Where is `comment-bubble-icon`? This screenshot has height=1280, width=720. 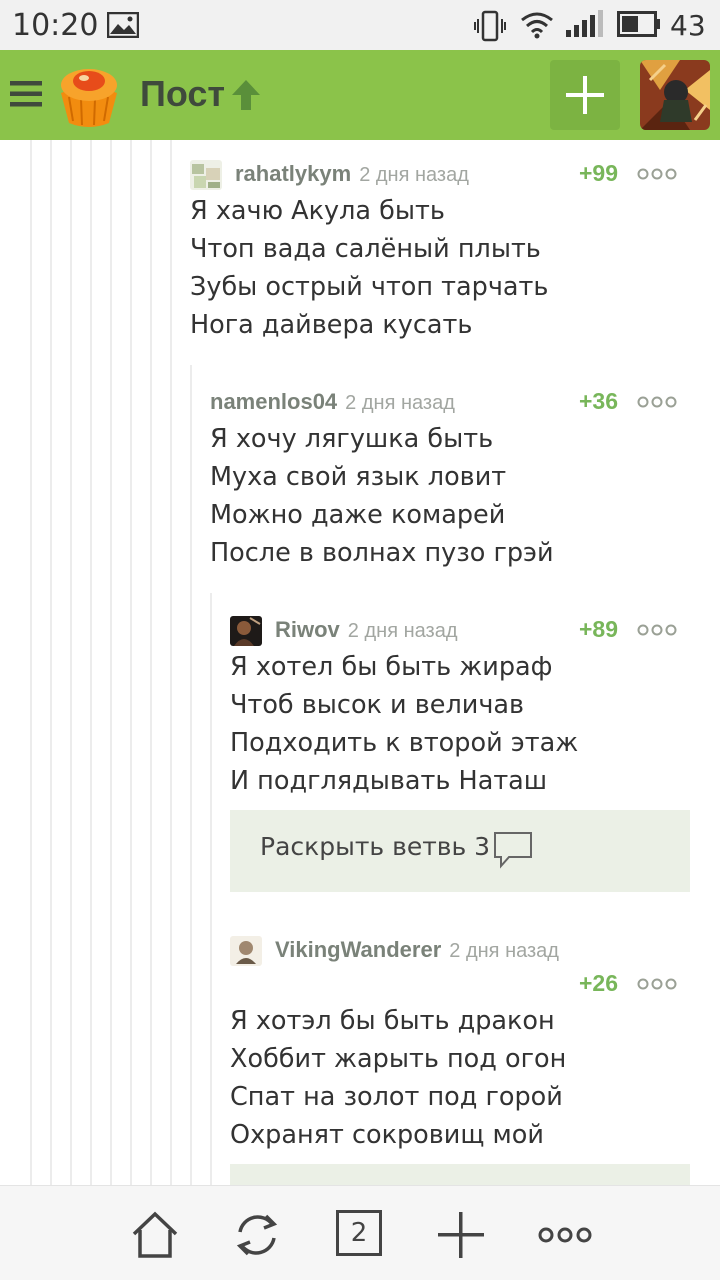 comment-bubble-icon is located at coordinates (513, 850).